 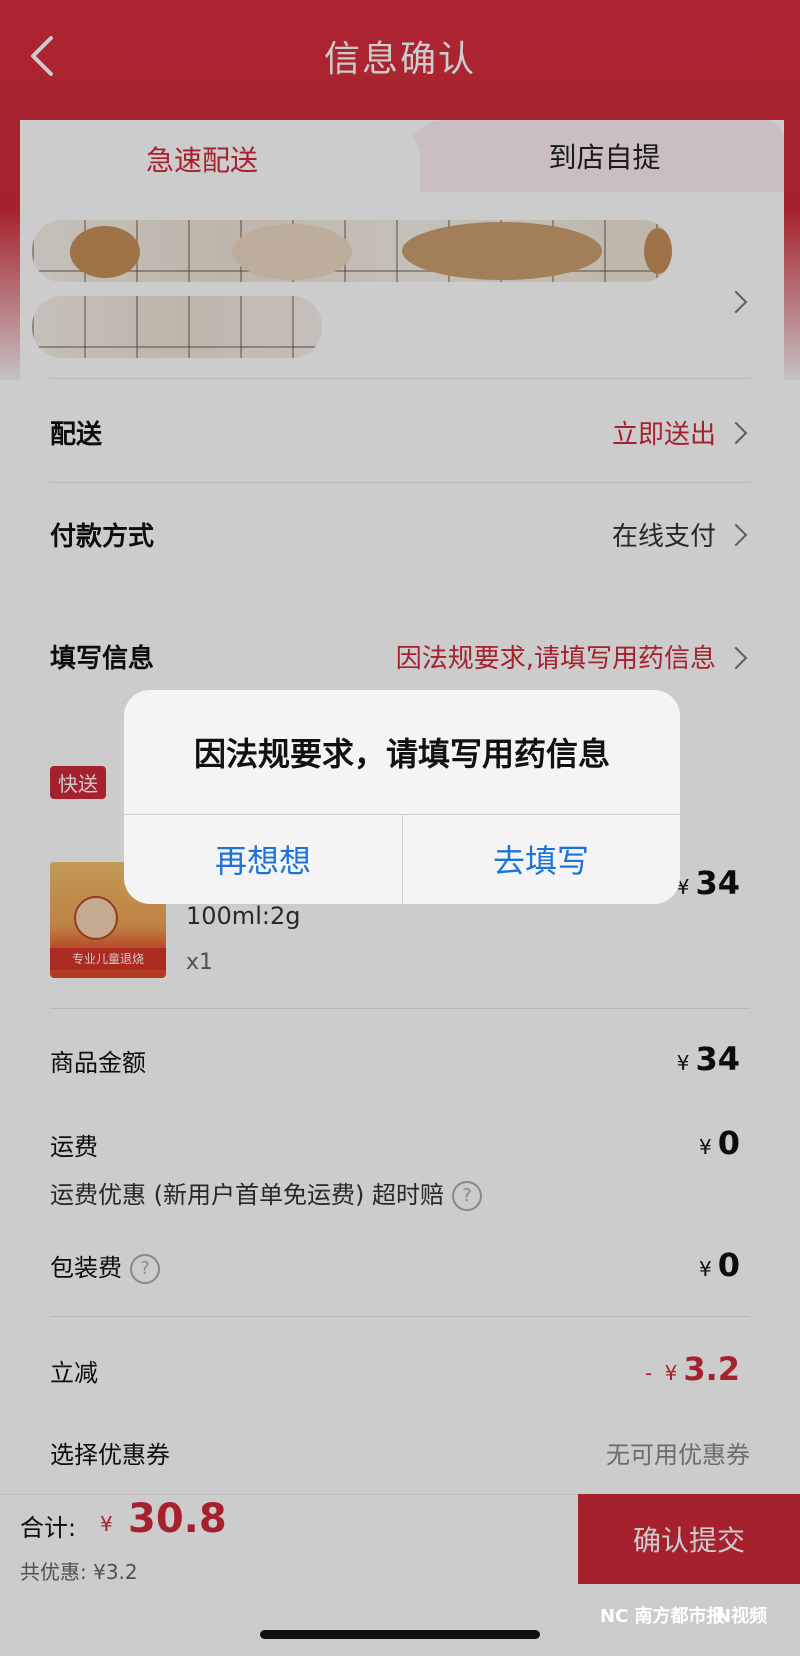 What do you see at coordinates (662, 1616) in the screenshot?
I see `watermark-ndaily: NC 南方都市报` at bounding box center [662, 1616].